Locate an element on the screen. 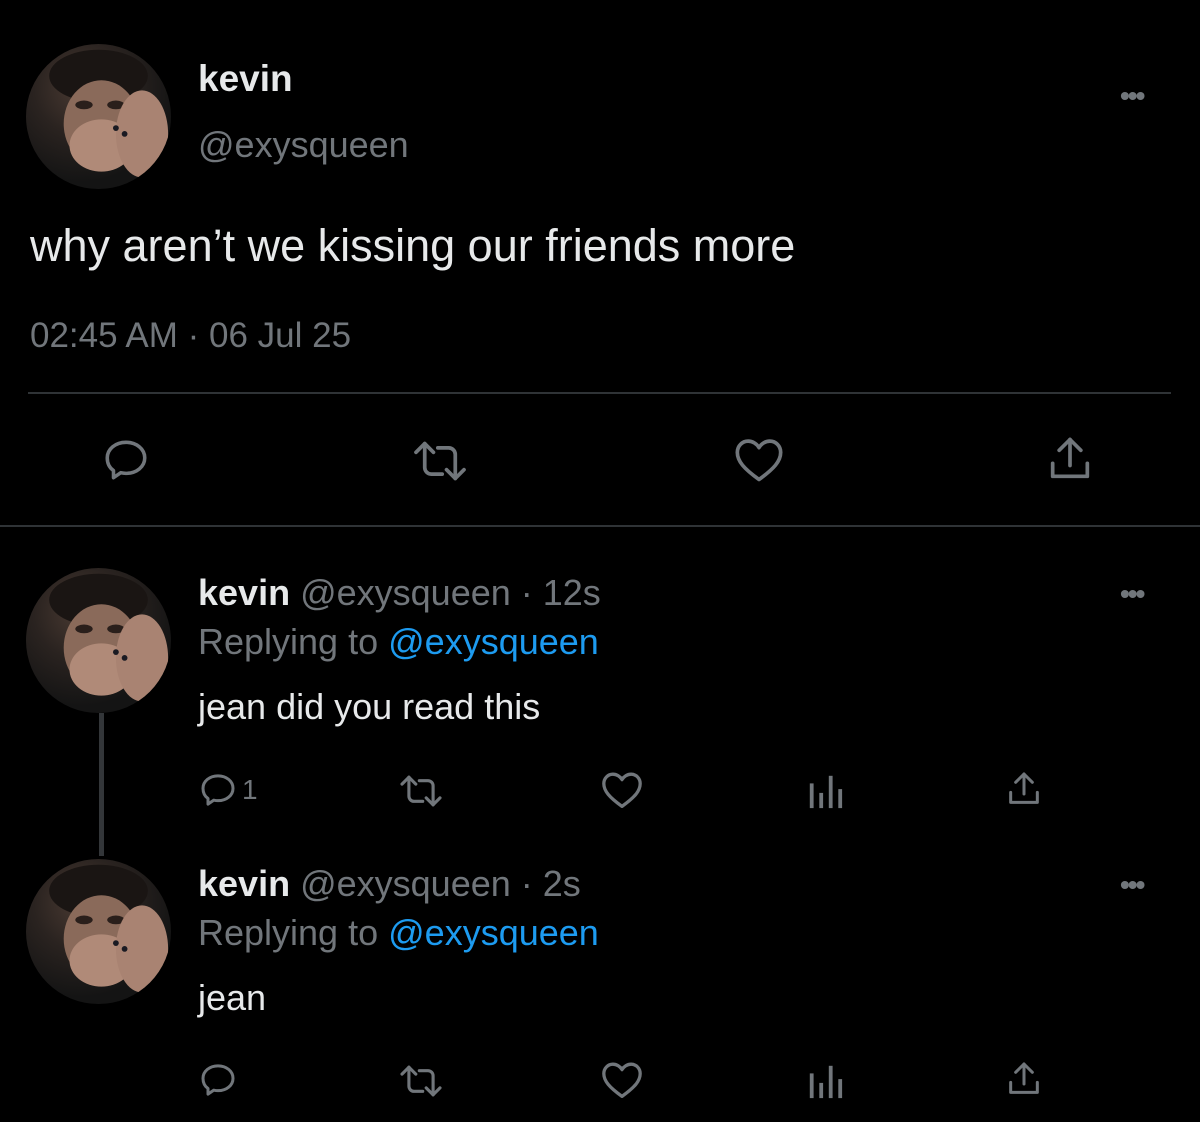  tweet-timestamp: 02:45 AM · 06 Jul 25 is located at coordinates (190, 336).